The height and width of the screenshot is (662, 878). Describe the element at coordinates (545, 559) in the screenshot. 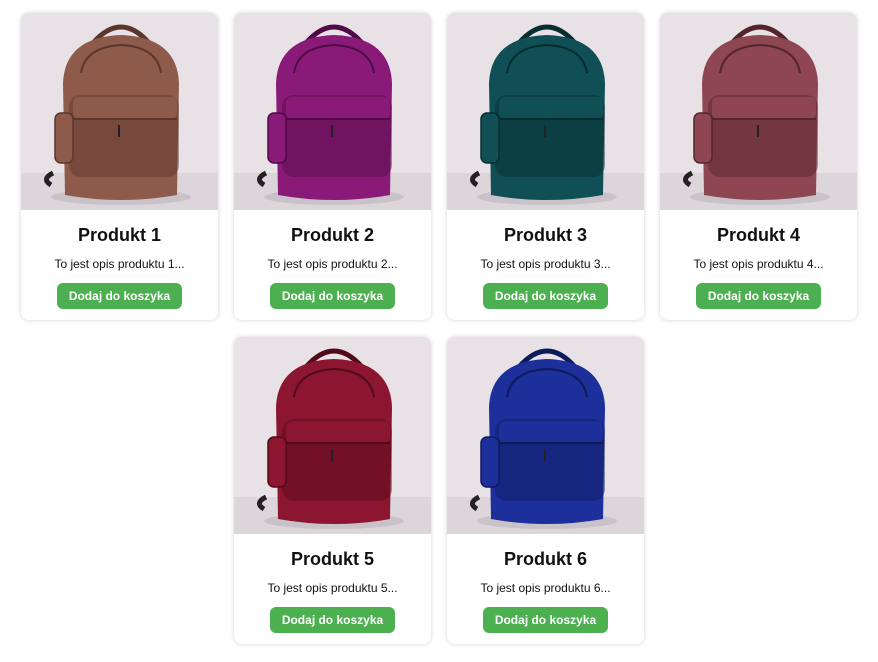

I see `product-name: Produkt 6` at that location.